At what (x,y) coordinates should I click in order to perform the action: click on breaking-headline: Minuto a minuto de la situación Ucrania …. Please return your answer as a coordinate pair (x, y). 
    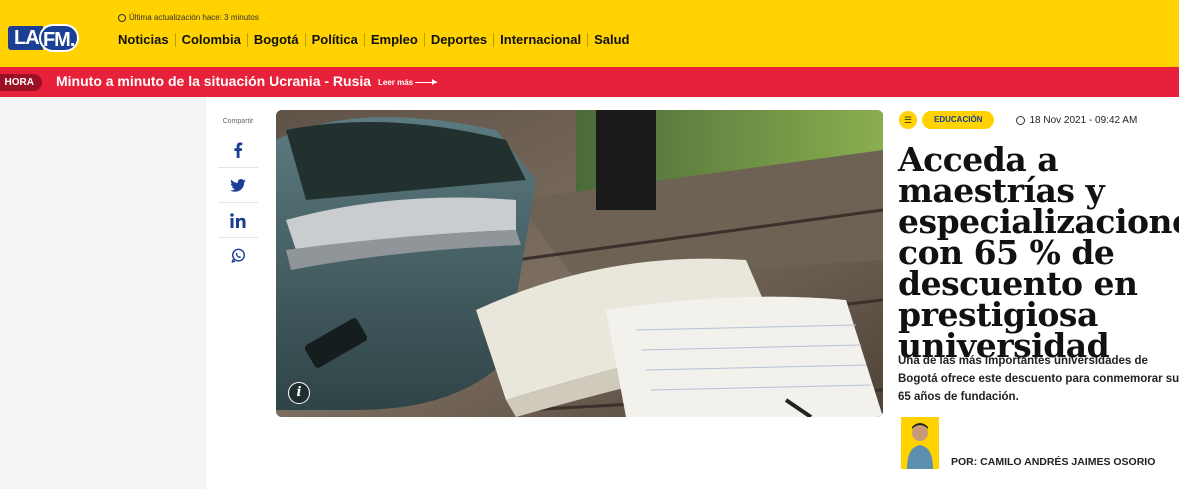
    Looking at the image, I should click on (213, 81).